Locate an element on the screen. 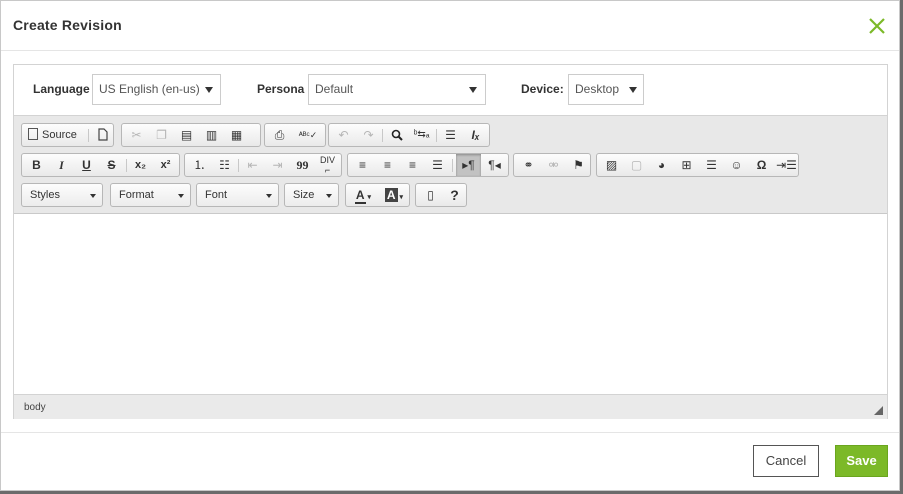  cancel-button: Cancel is located at coordinates (786, 461).